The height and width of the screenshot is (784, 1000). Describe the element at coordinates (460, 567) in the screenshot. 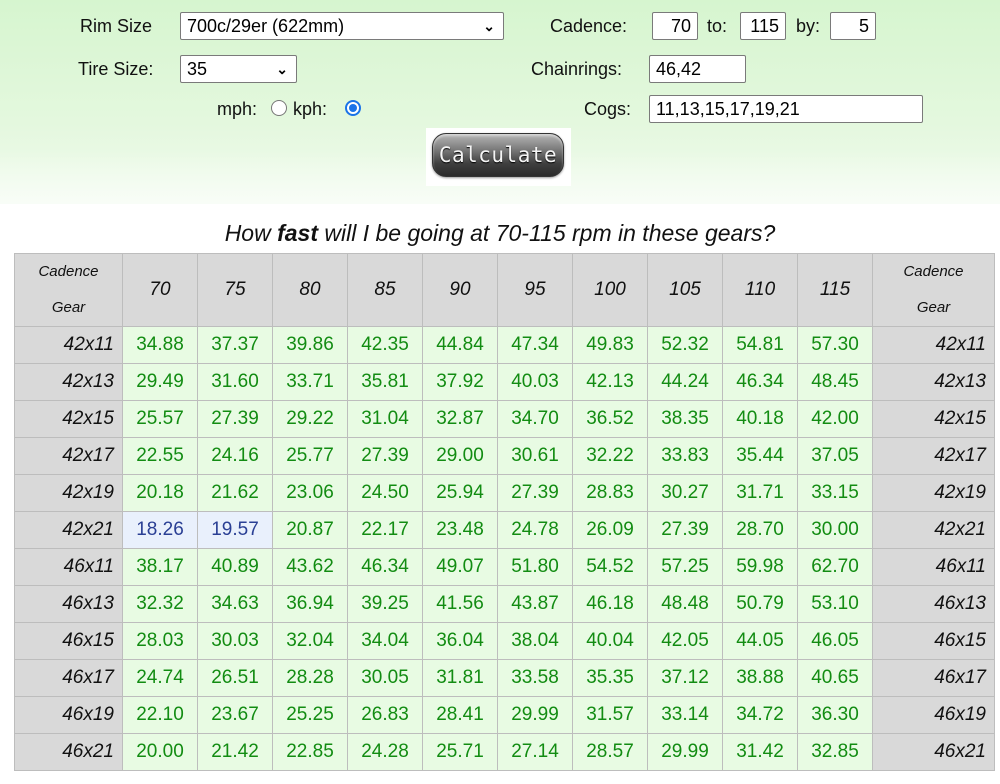

I see `speed-cell: 49.07` at that location.